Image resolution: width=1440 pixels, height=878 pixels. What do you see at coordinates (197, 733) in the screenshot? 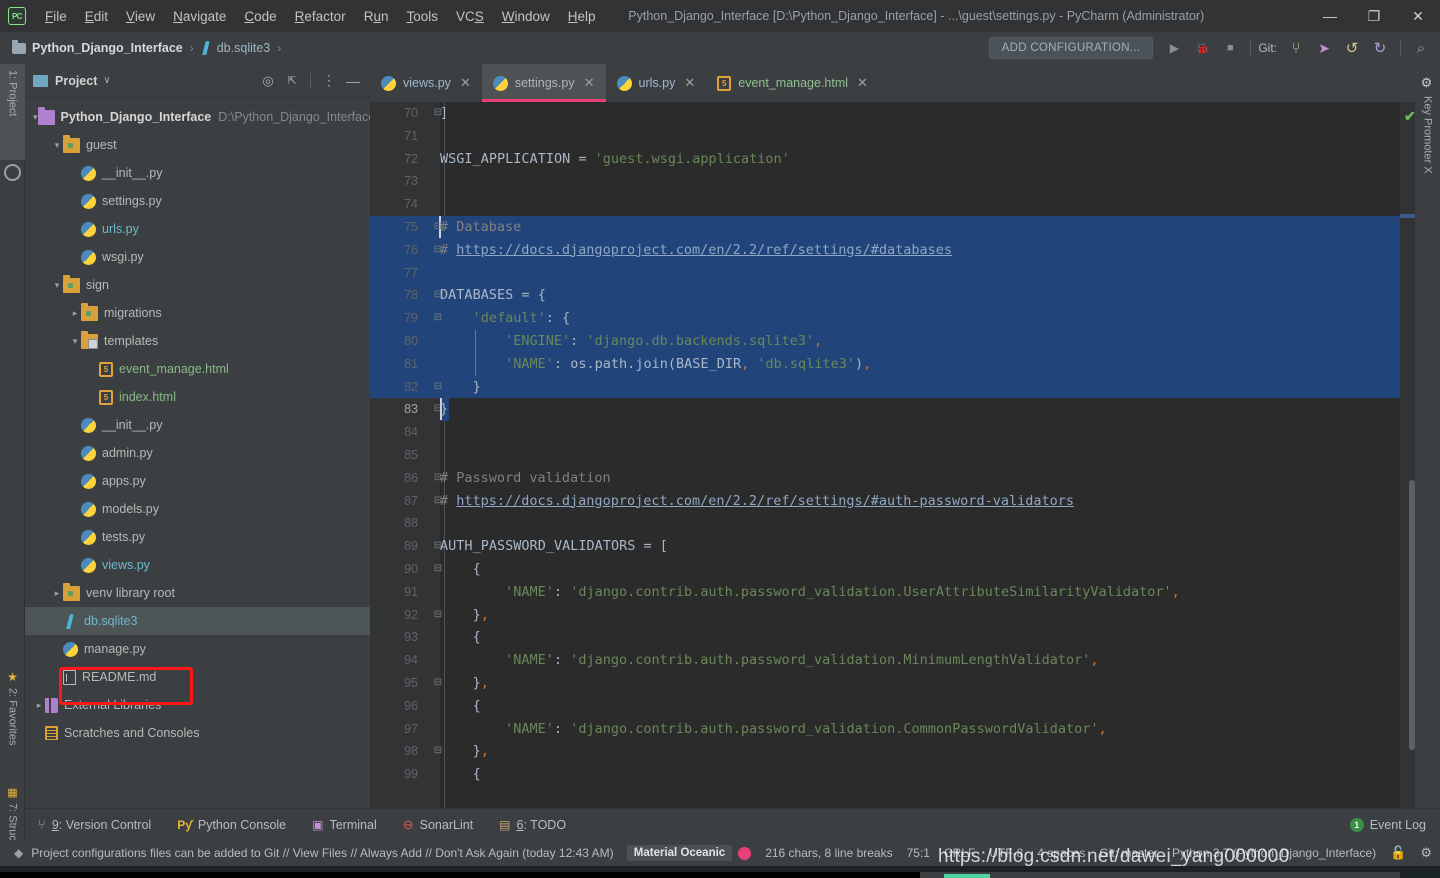
I see `tree-node: Scratches and Consoles` at bounding box center [197, 733].